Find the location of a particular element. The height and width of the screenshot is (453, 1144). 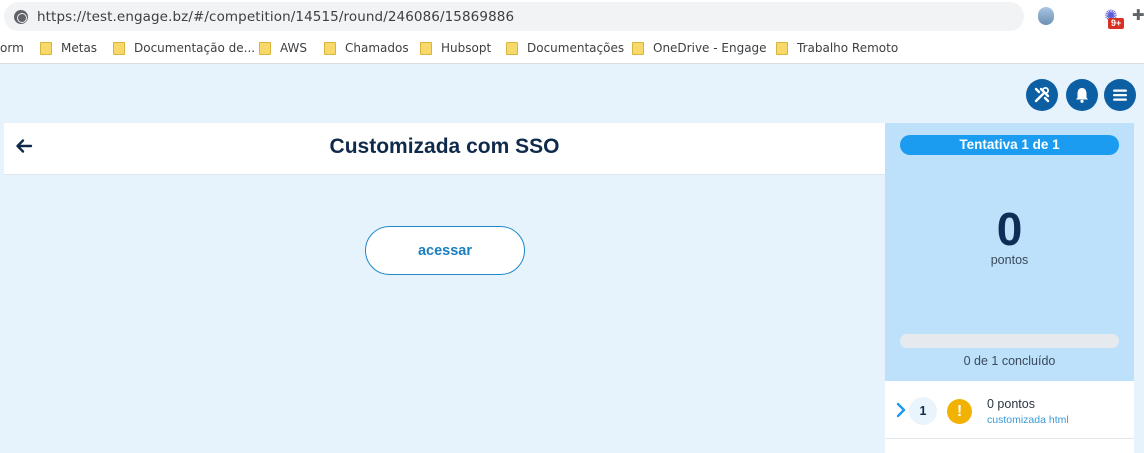

bookmark-label: Documentações is located at coordinates (576, 48).